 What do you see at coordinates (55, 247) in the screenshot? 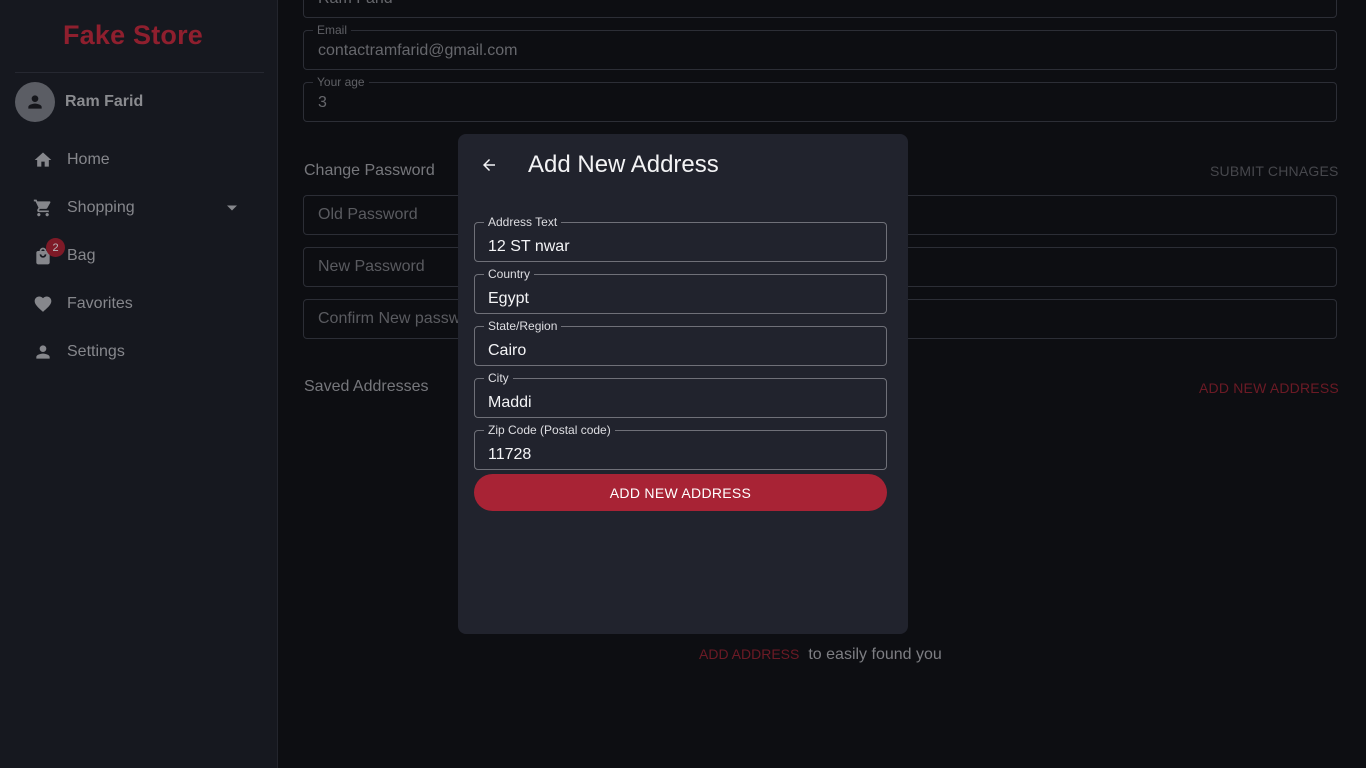
I see `bag-count-badge: 2` at bounding box center [55, 247].